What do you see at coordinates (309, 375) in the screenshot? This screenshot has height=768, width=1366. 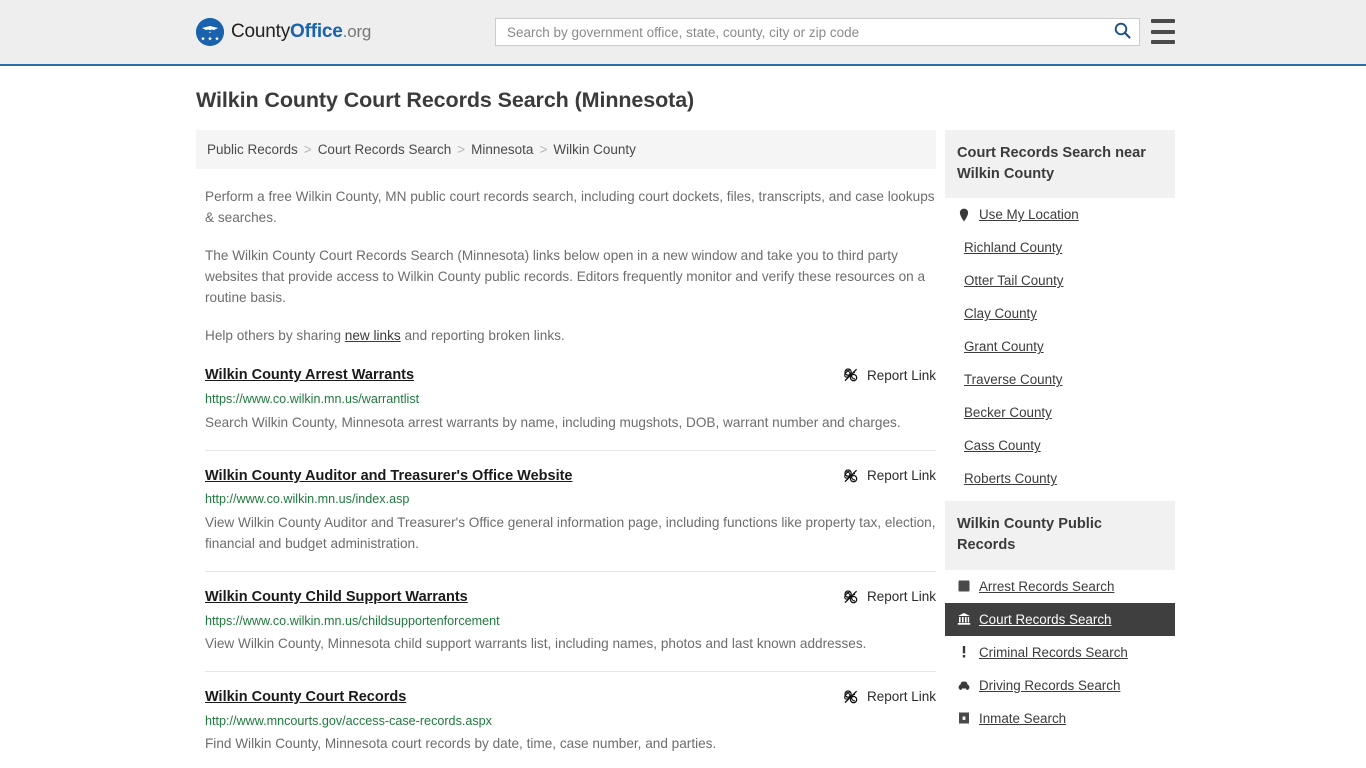 I see `result-title-link: Wilkin County Arrest Warrants` at bounding box center [309, 375].